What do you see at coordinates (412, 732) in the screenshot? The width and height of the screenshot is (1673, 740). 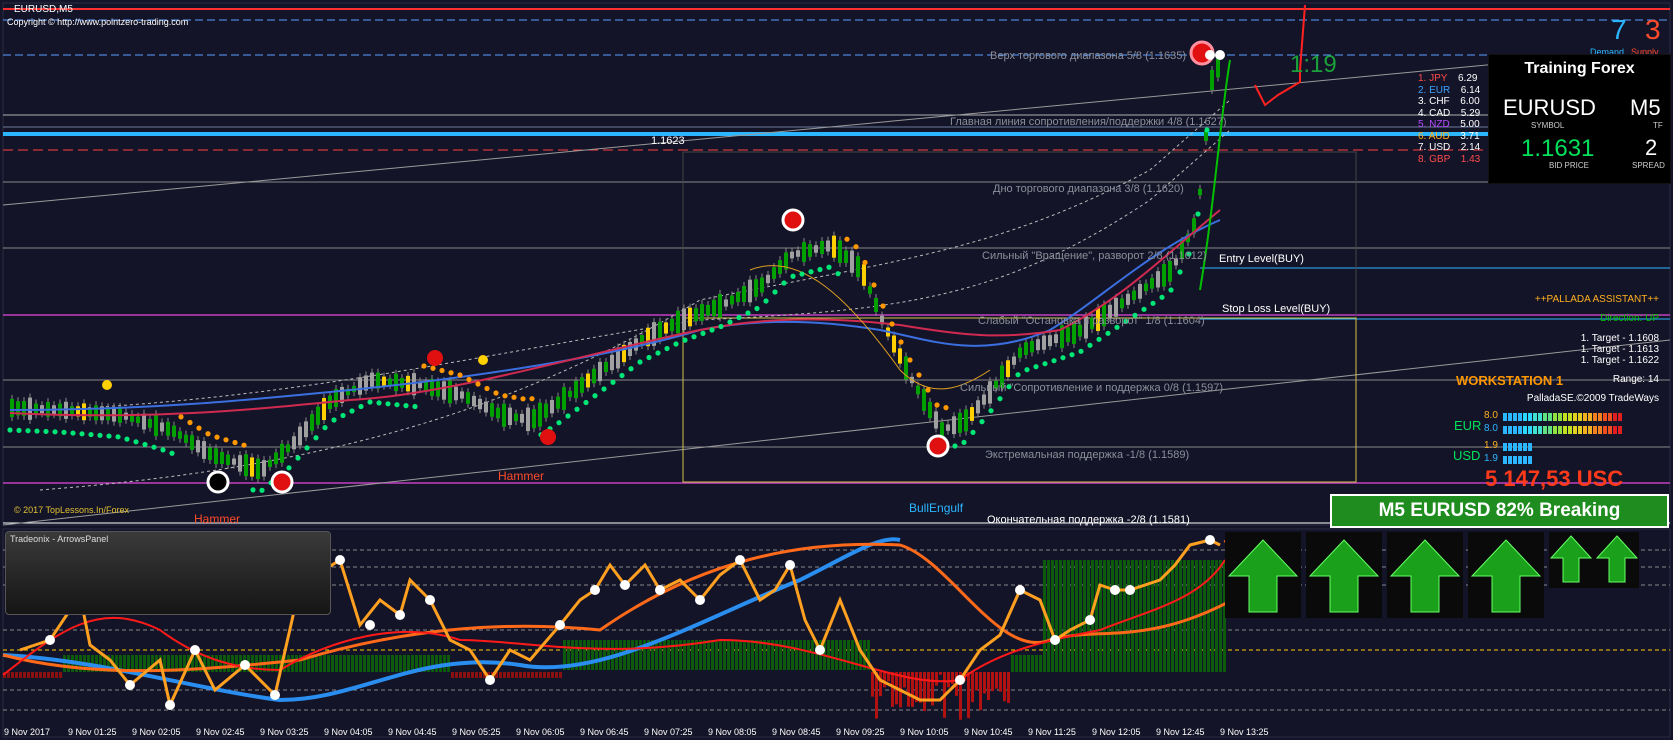 I see `time-axis-label: 9 Nov 04:45` at bounding box center [412, 732].